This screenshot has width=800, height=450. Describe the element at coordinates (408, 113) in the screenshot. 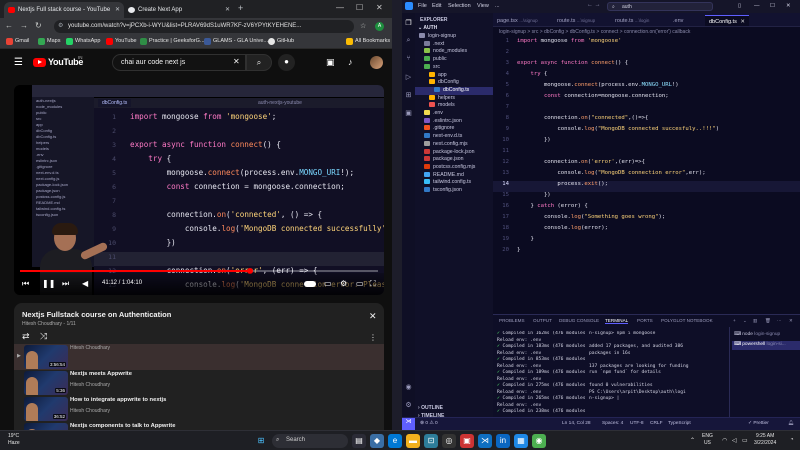

I see `remote-explorer-icon: ▣` at that location.